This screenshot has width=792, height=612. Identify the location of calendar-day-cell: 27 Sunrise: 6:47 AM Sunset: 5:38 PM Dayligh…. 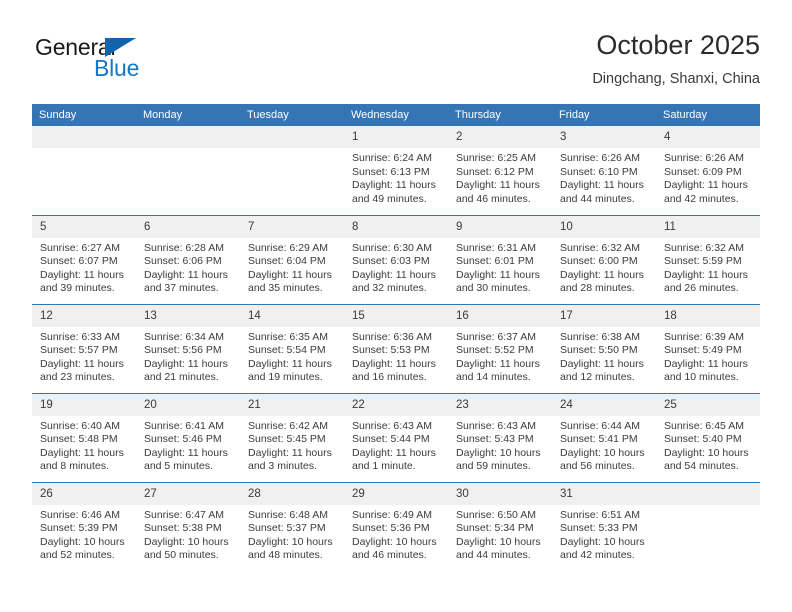
(188, 526).